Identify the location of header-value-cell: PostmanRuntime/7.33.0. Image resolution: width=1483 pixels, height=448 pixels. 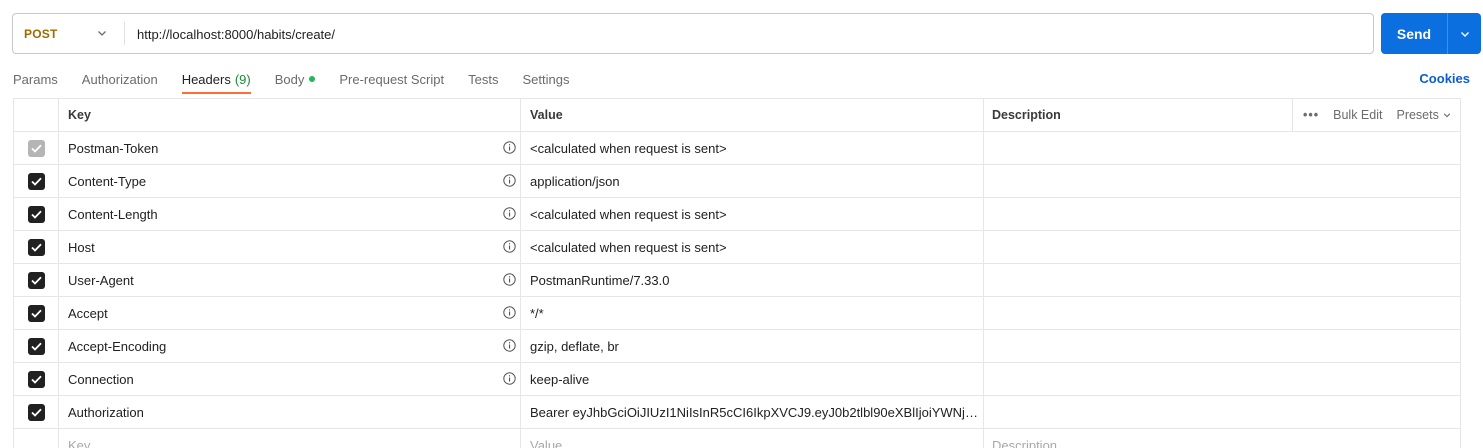
(752, 280).